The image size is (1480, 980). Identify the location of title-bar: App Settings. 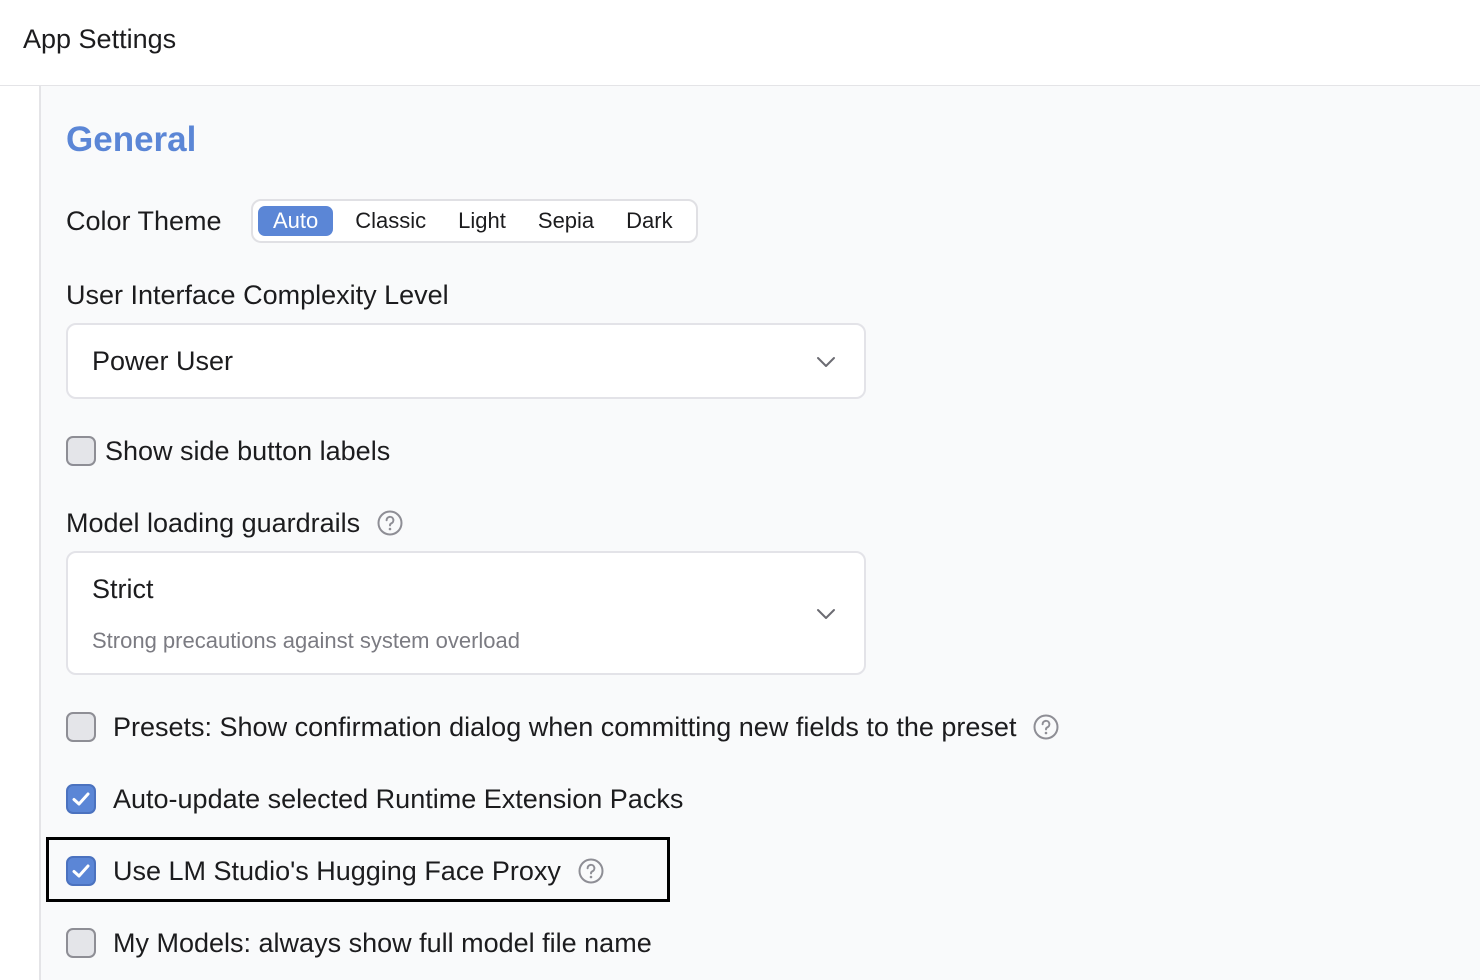
(740, 43).